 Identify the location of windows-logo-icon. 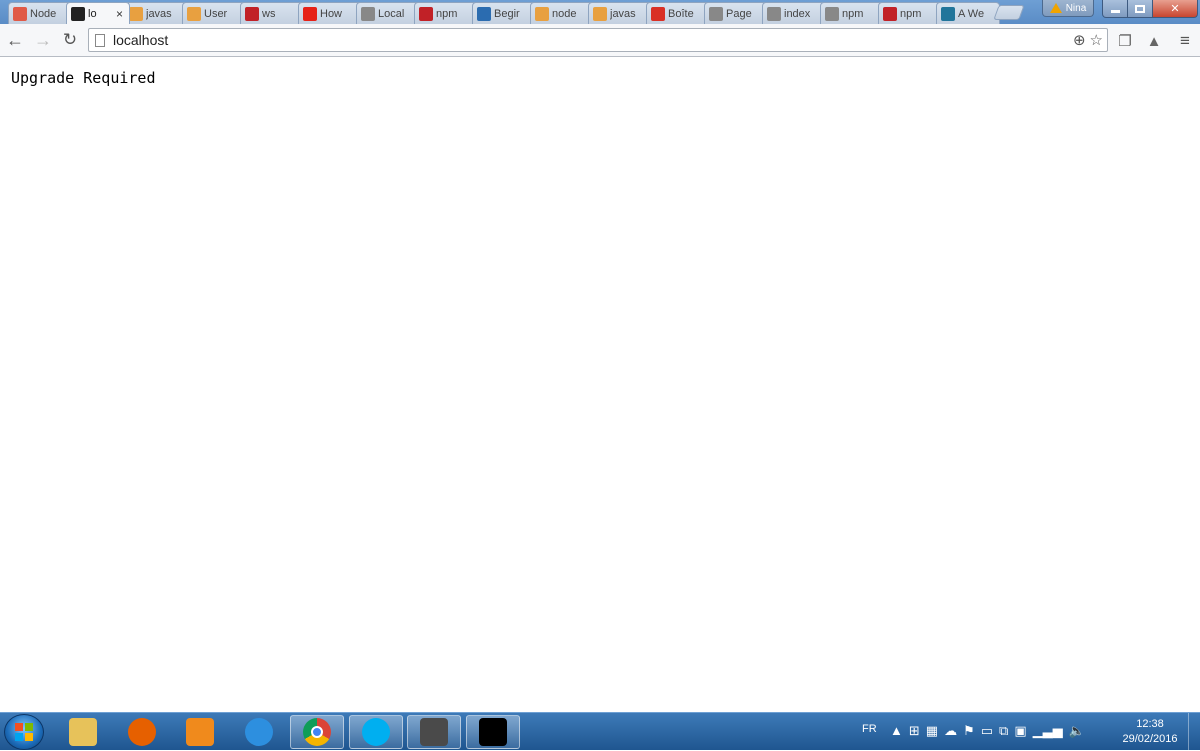
(24, 732).